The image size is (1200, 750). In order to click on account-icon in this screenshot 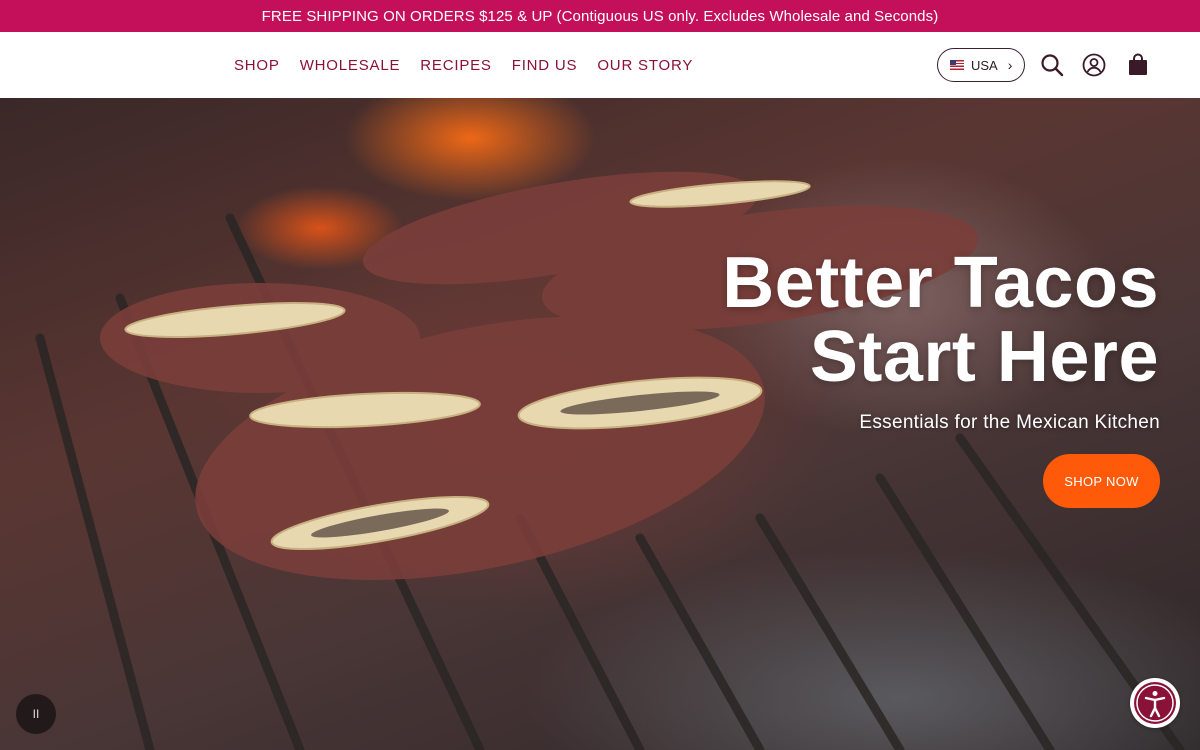, I will do `click(1094, 65)`.